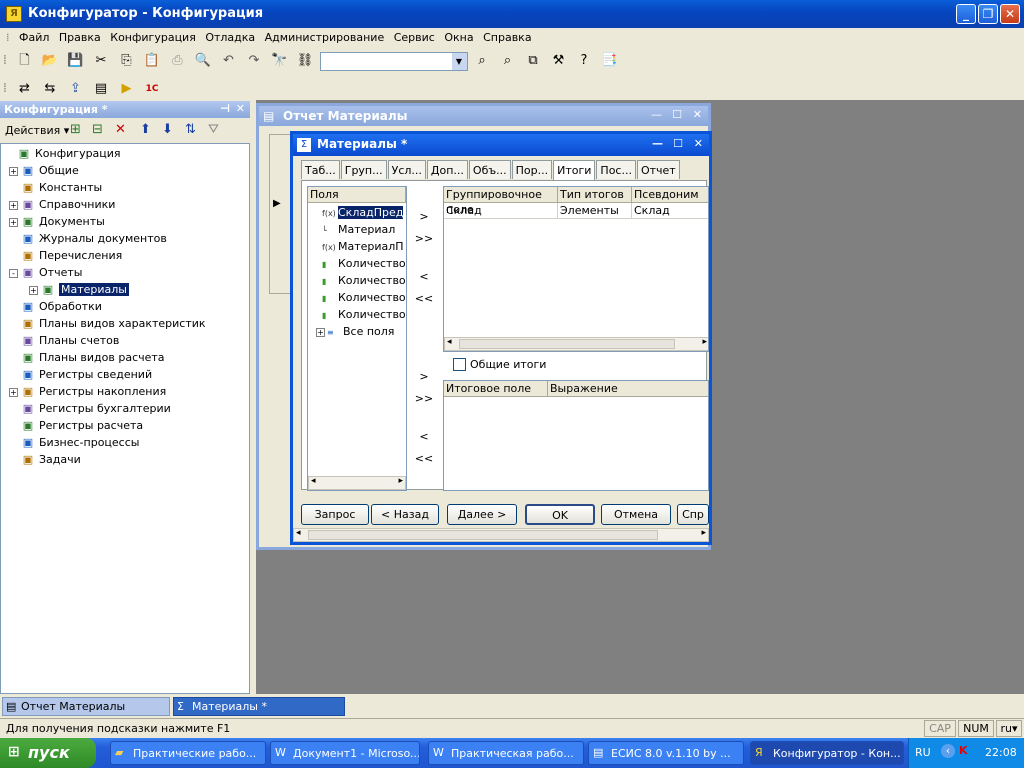 Image resolution: width=1024 pixels, height=768 pixels. Describe the element at coordinates (34, 37) in the screenshot. I see `menu-file: Файл` at that location.